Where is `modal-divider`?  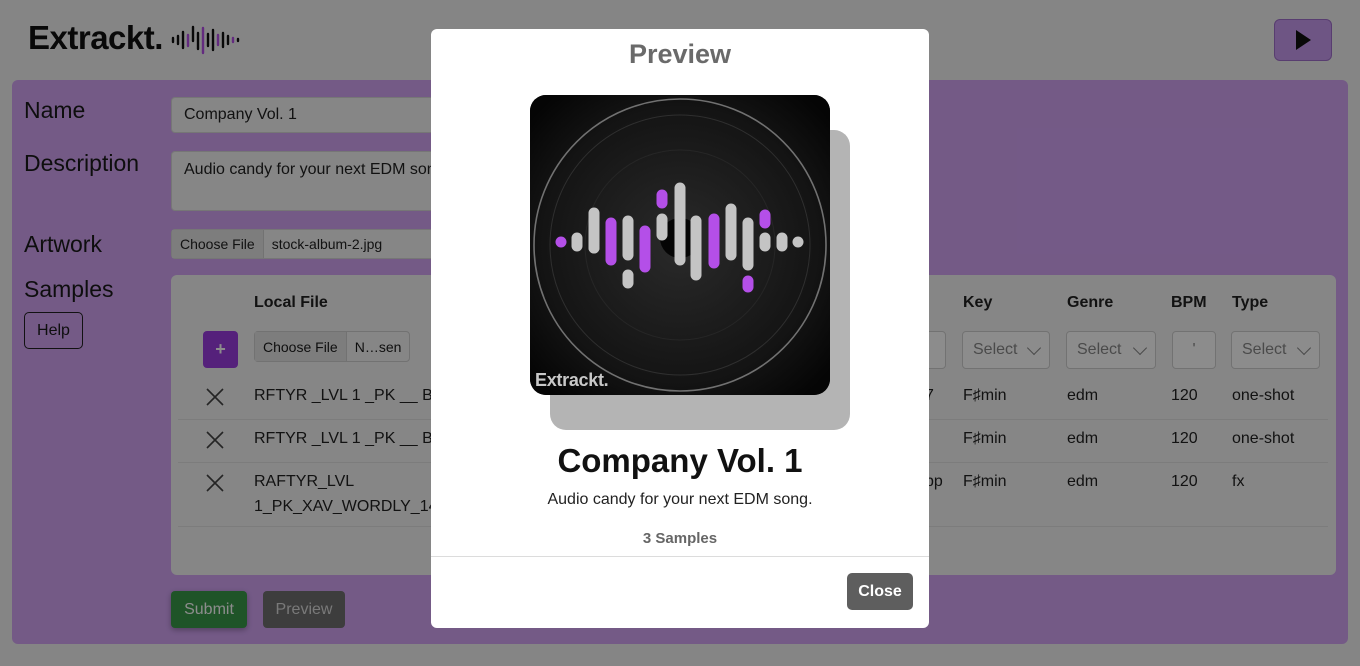 modal-divider is located at coordinates (680, 556).